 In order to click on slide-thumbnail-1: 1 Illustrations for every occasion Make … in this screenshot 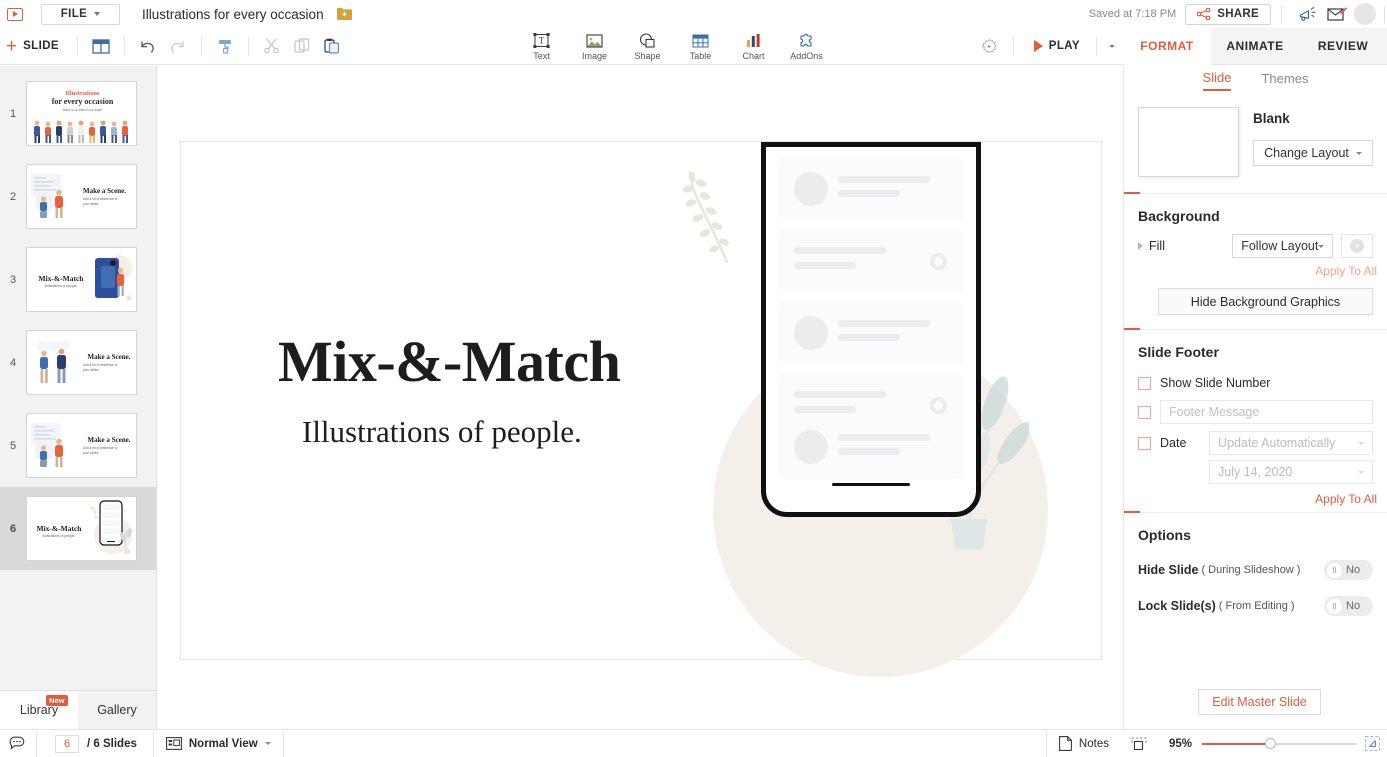, I will do `click(78, 113)`.